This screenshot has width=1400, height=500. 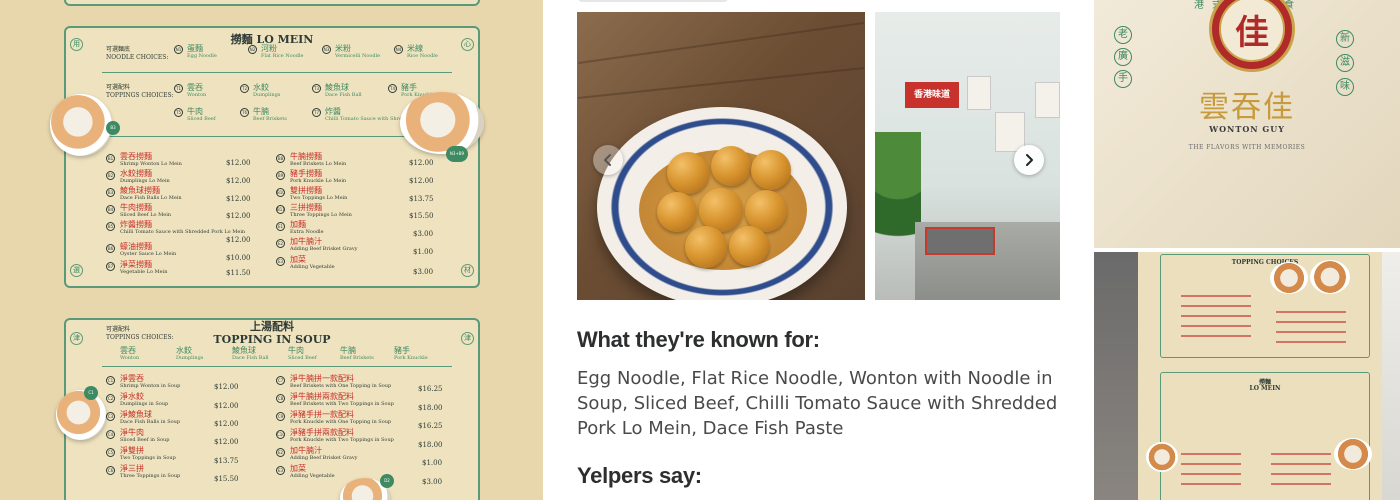 What do you see at coordinates (1162, 457) in the screenshot?
I see `board-dish-photo` at bounding box center [1162, 457].